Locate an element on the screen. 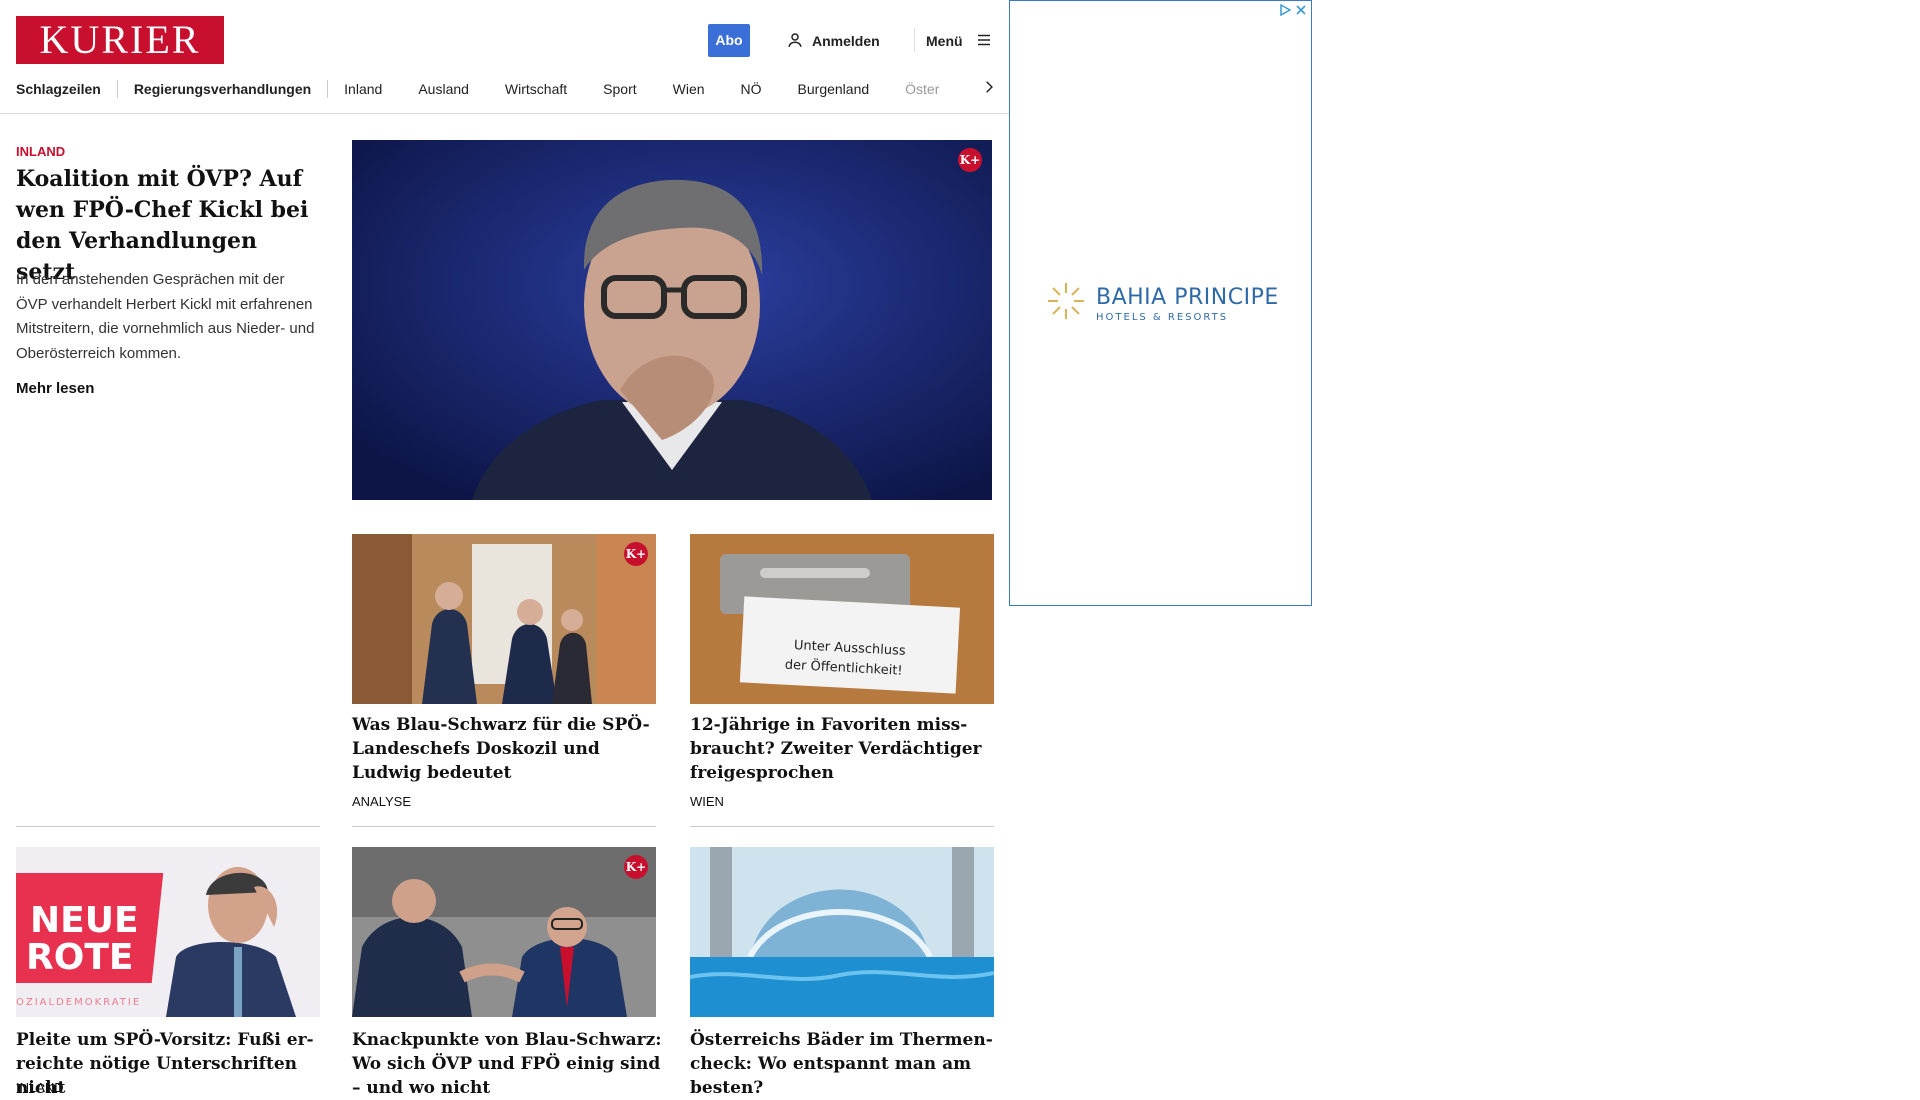  article-image is located at coordinates (842, 932).